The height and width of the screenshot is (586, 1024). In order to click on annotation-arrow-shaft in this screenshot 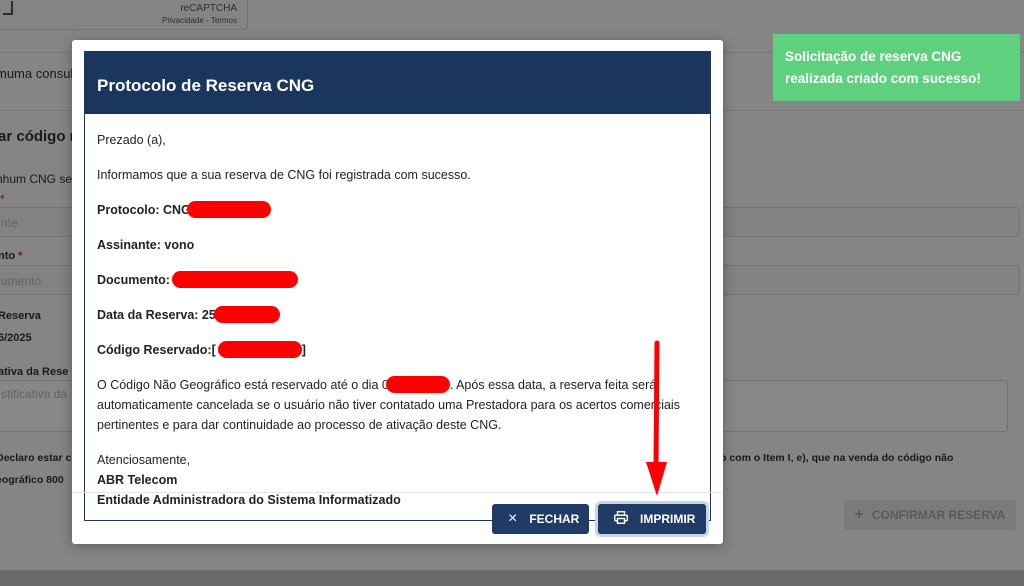, I will do `click(656, 404)`.